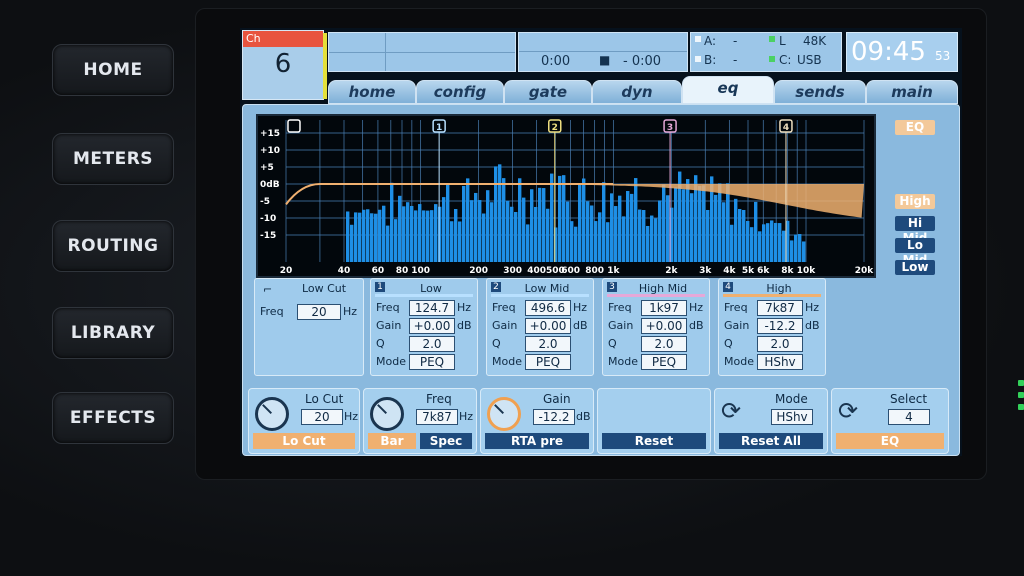 The width and height of the screenshot is (1024, 576). Describe the element at coordinates (113, 246) in the screenshot. I see `routing-hardware-button: ROUTING` at that location.